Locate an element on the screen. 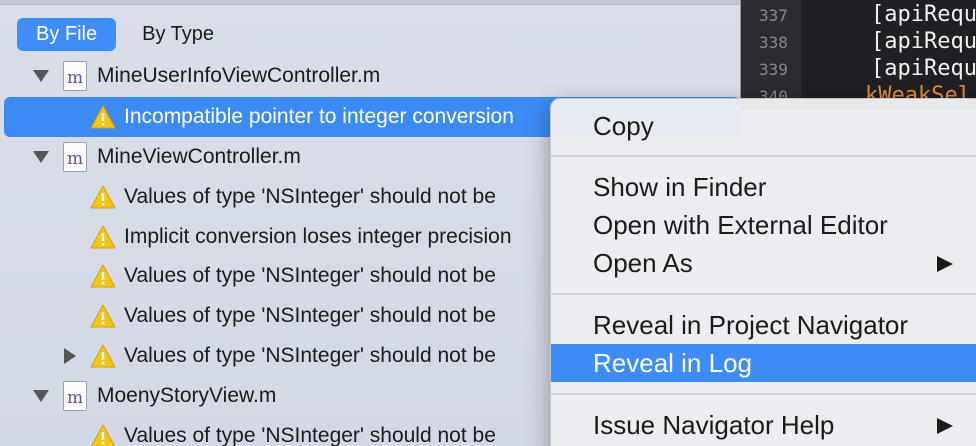  menu-item-label: Open with External Editor is located at coordinates (740, 225).